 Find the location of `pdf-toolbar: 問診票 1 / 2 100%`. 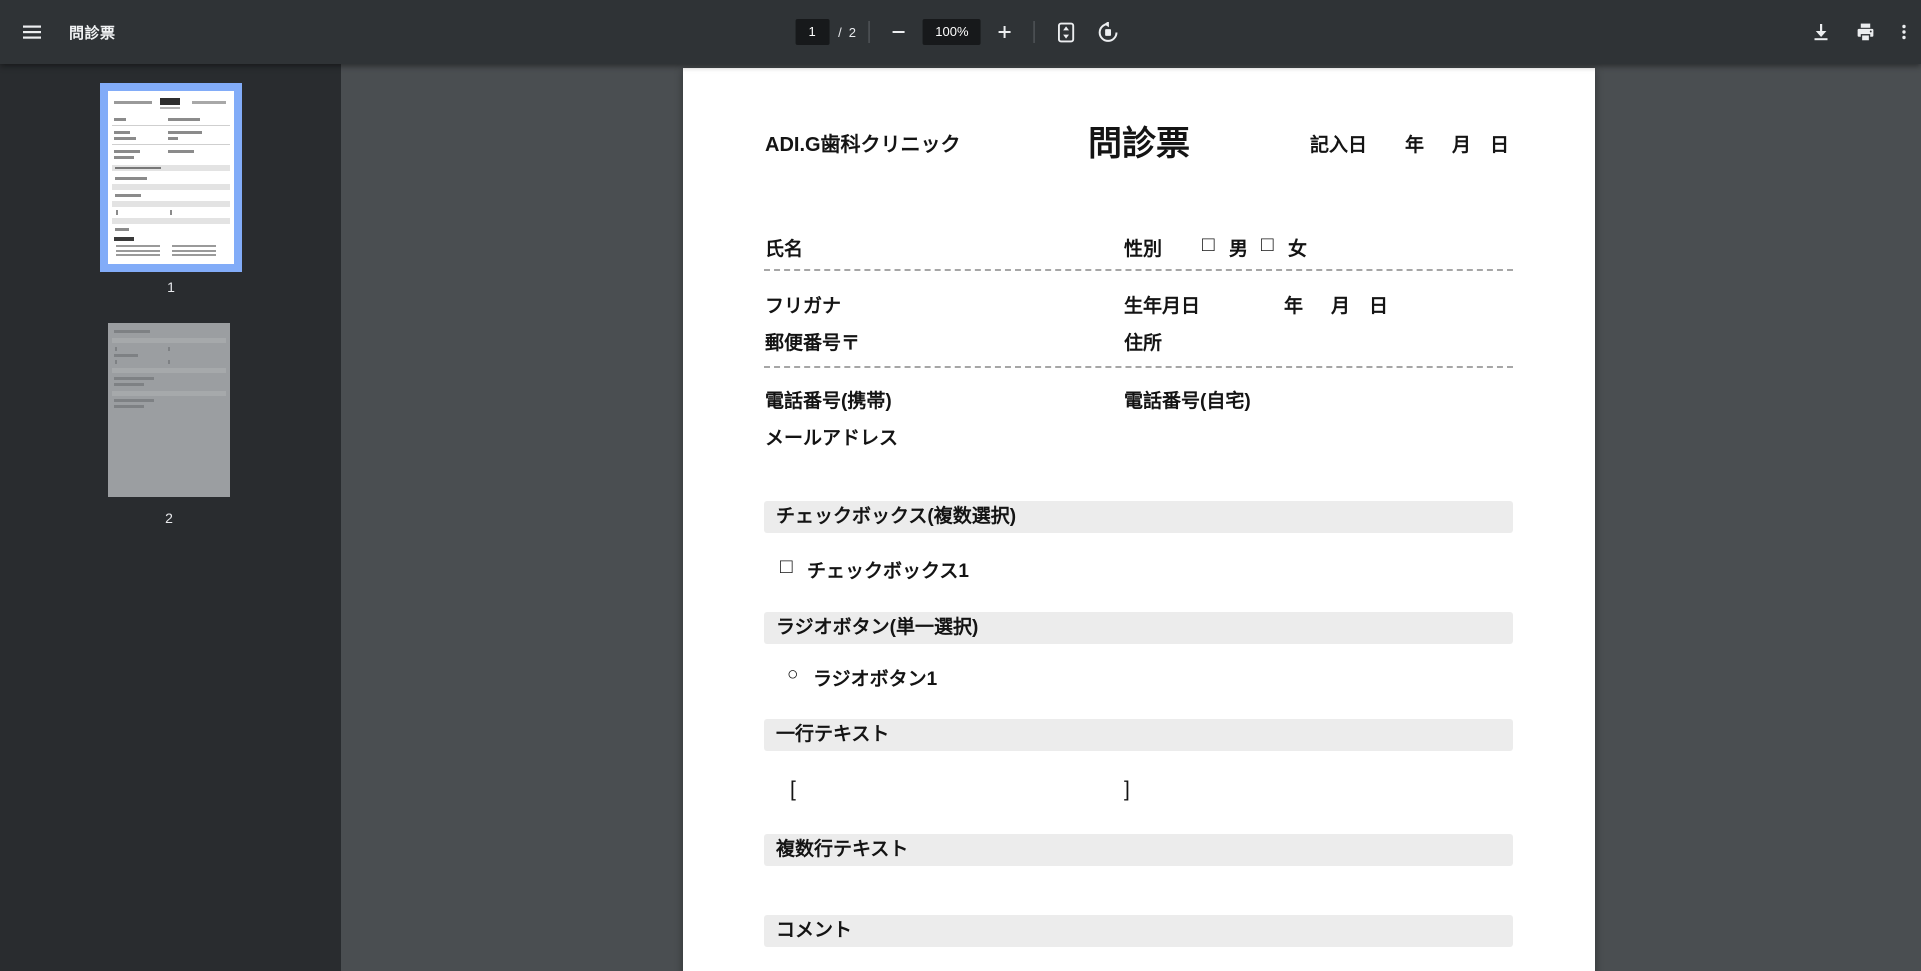

pdf-toolbar: 問診票 1 / 2 100% is located at coordinates (960, 32).